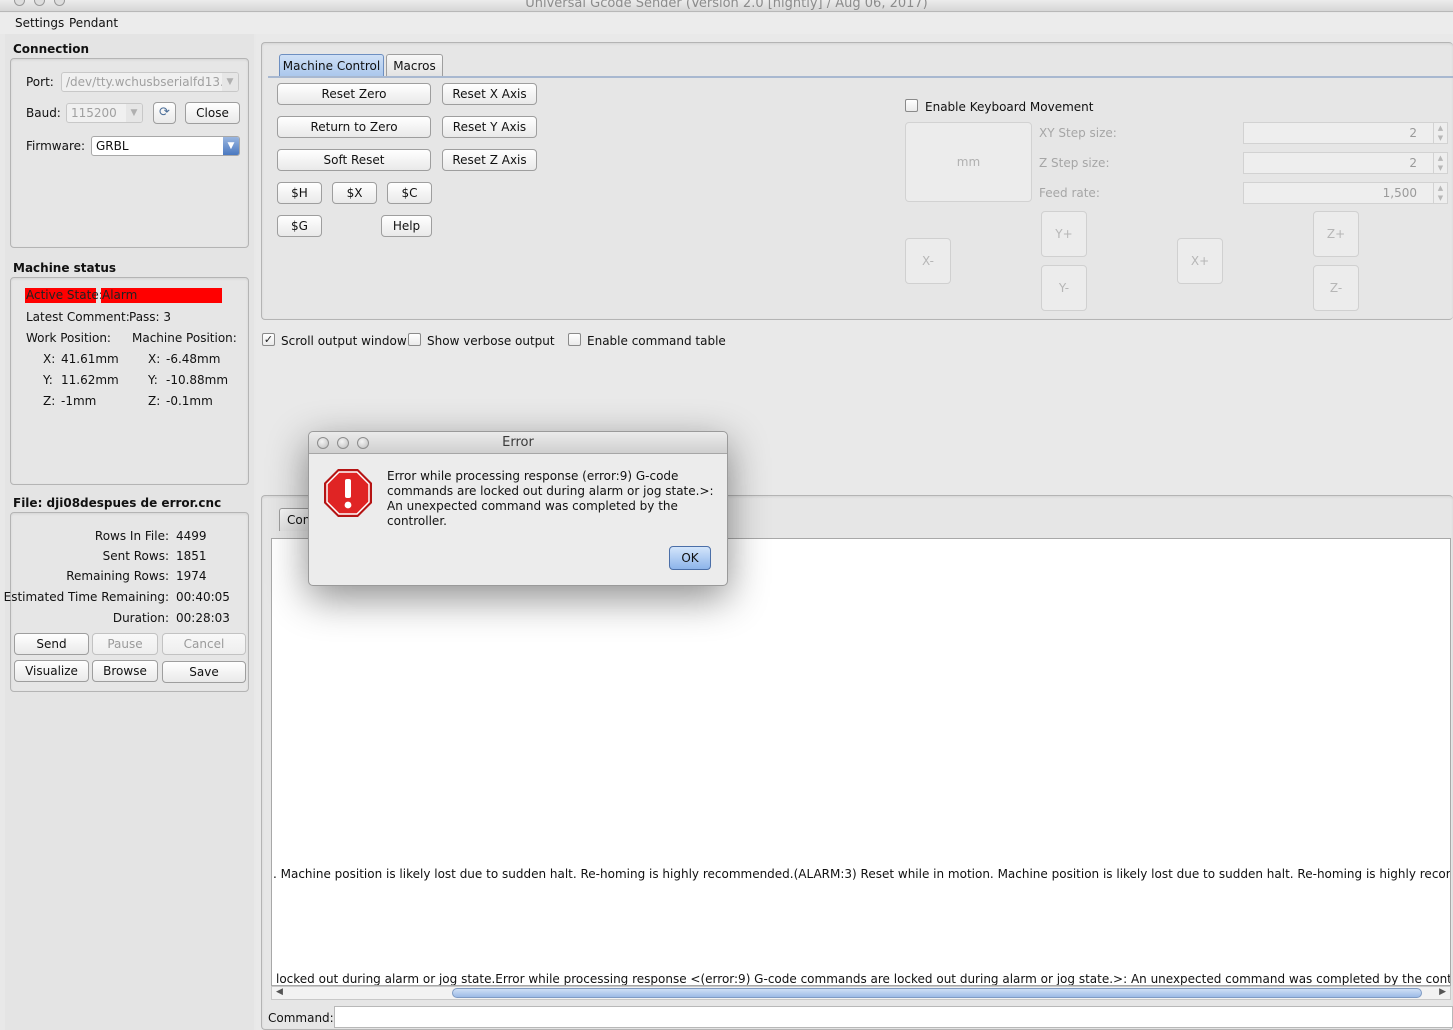 This screenshot has height=1030, width=1453. What do you see at coordinates (51, 671) in the screenshot?
I see `visualize-button: Visualize` at bounding box center [51, 671].